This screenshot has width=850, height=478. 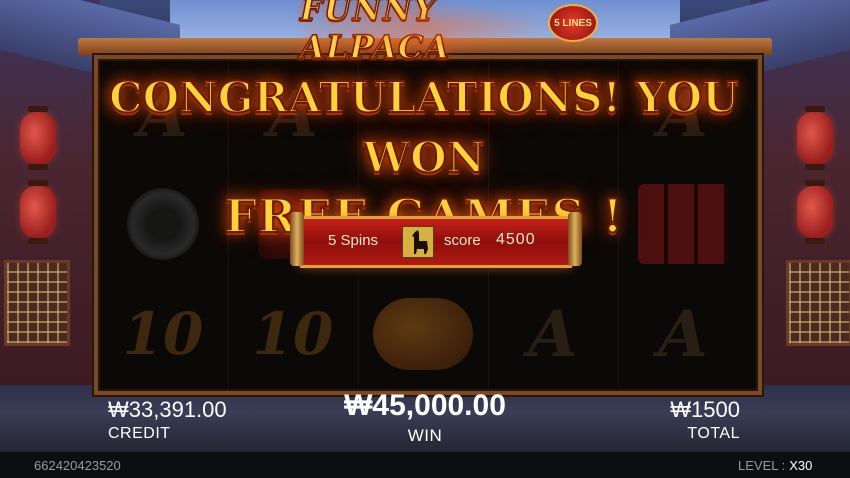 I want to click on scroll-roller-left, so click(x=297, y=239).